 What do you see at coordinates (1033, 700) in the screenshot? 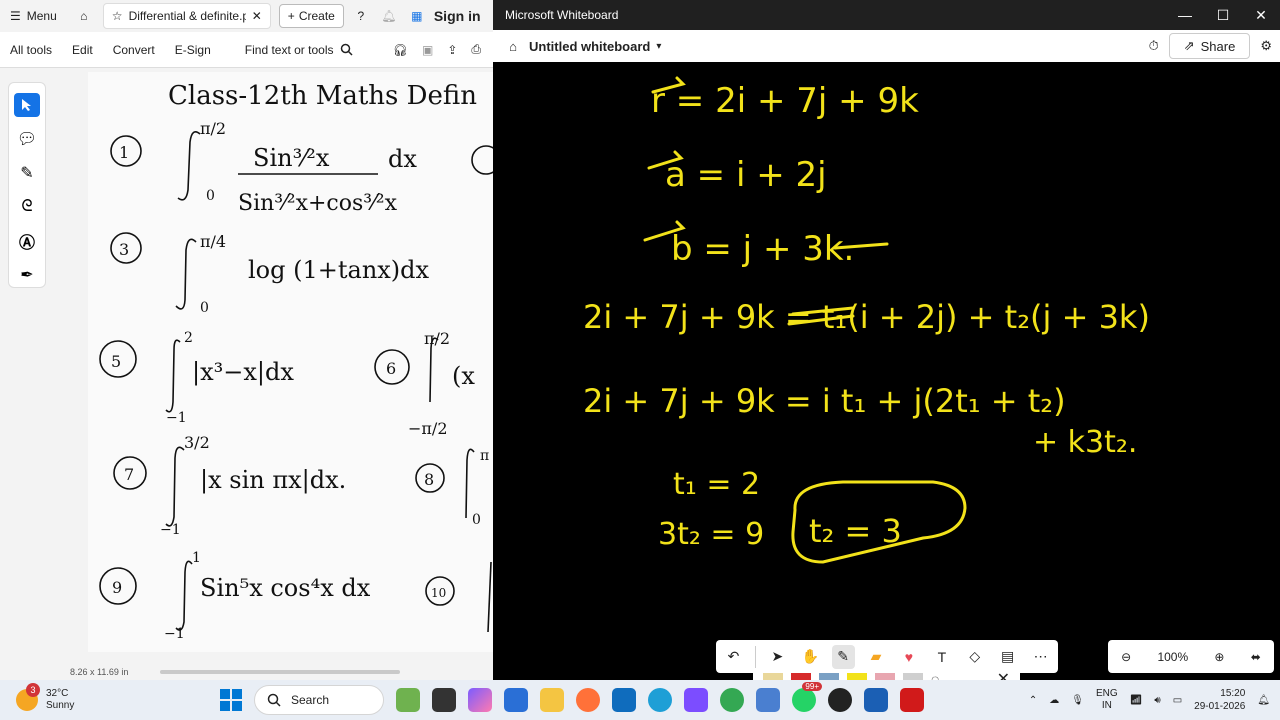
I see `chevron-up-icon: ⌃` at bounding box center [1033, 700].